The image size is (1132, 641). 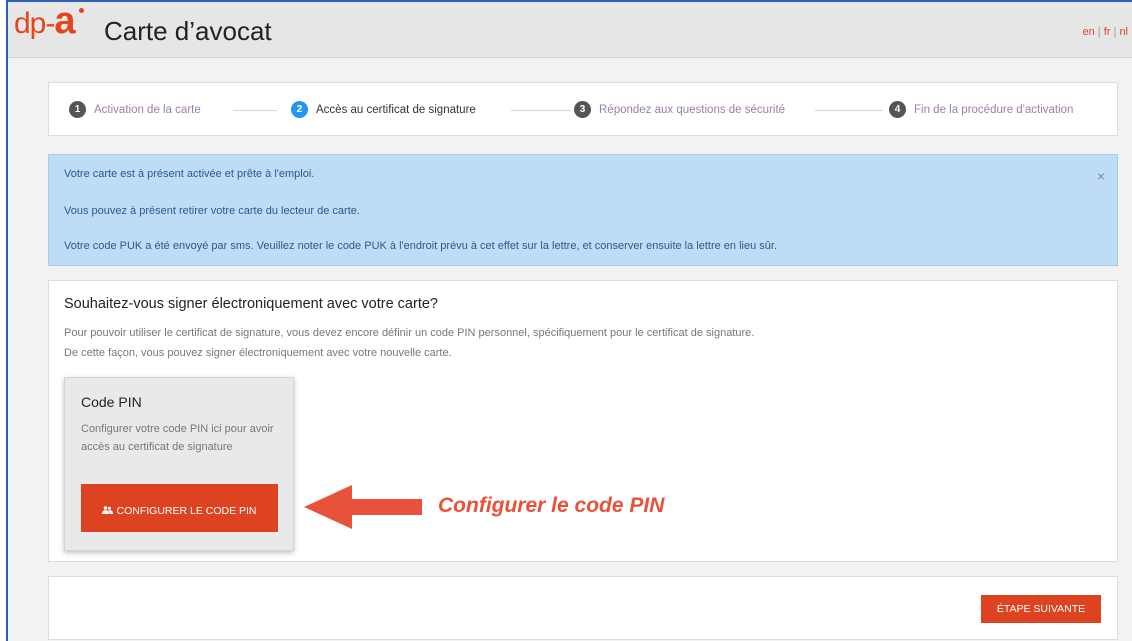 I want to click on footer-bar: ÉTAPE SUIVANTE, so click(x=583, y=608).